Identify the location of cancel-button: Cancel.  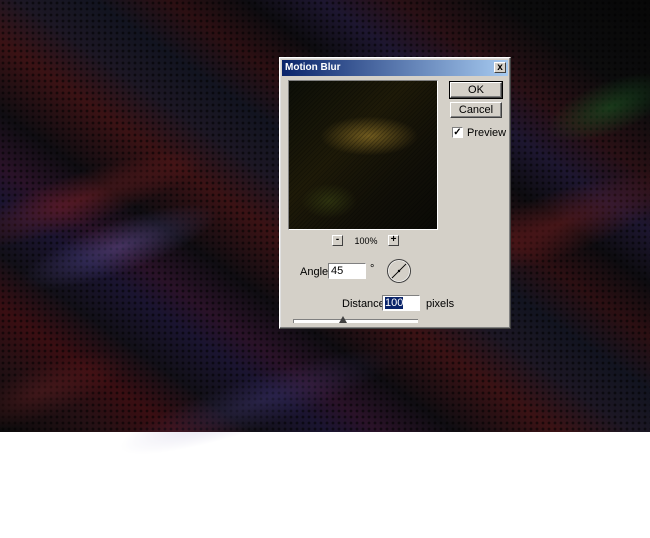
(476, 110).